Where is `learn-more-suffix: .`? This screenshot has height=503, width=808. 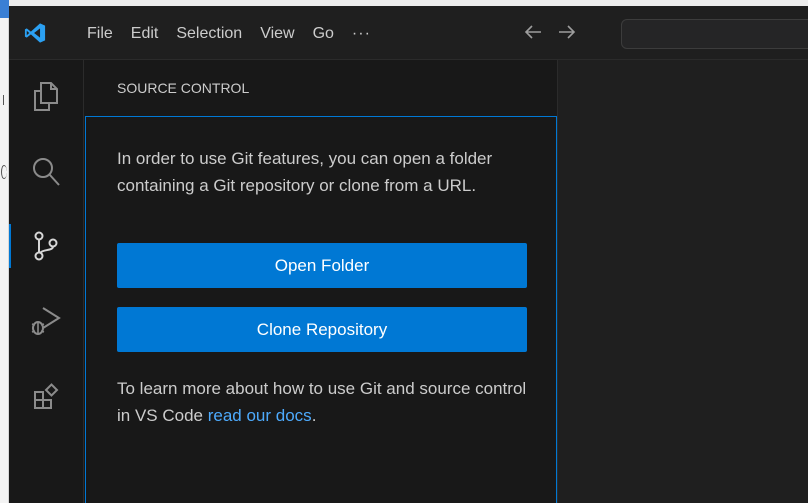
learn-more-suffix: . is located at coordinates (314, 415).